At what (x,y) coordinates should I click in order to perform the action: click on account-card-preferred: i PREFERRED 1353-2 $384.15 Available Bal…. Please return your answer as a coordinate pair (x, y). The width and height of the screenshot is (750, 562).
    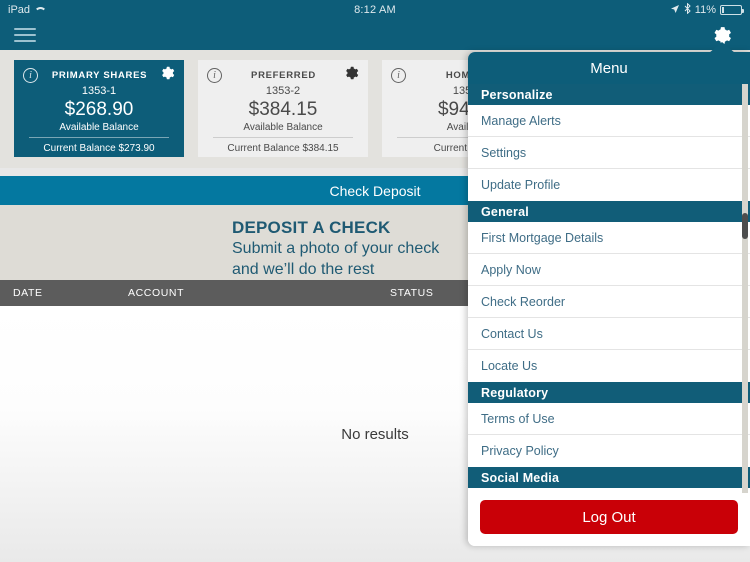
    Looking at the image, I should click on (283, 108).